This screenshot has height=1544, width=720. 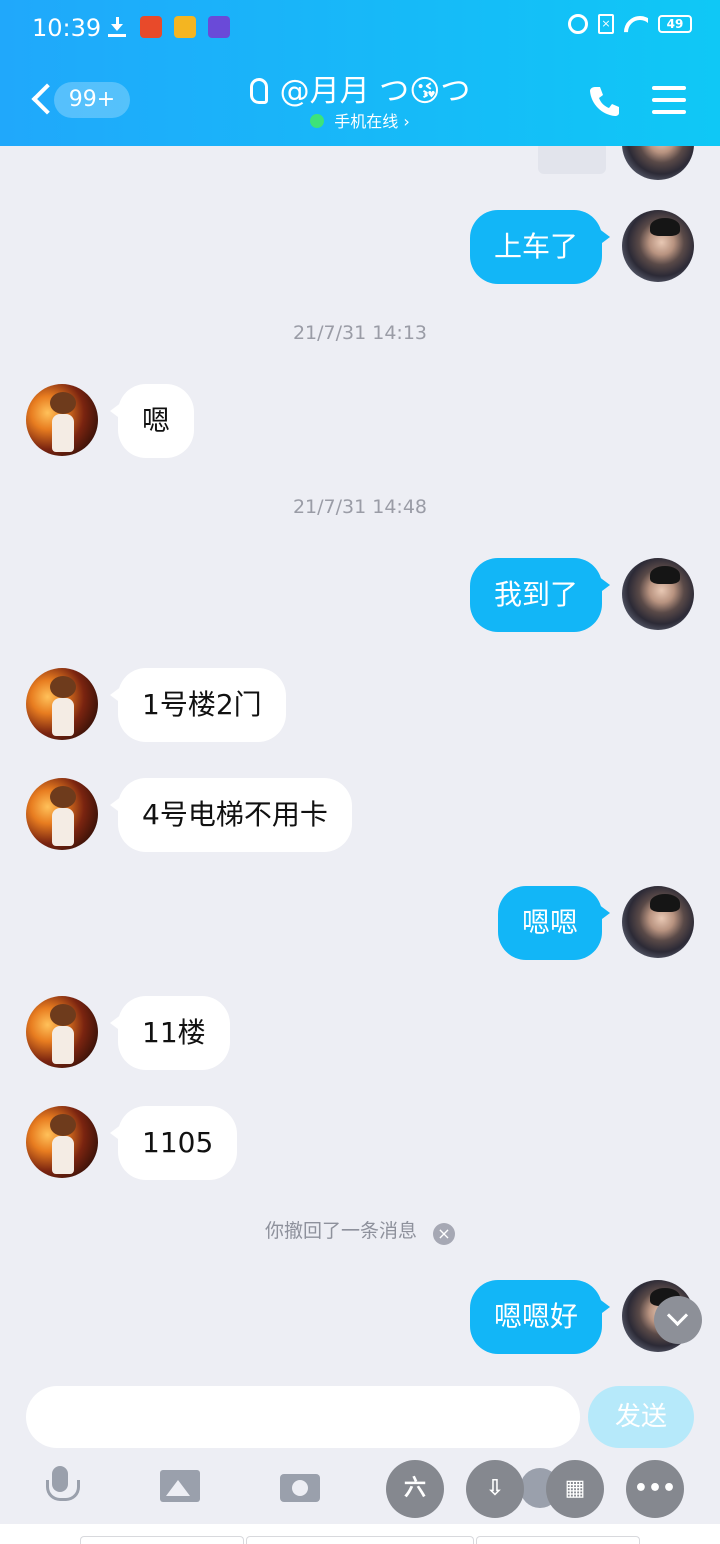 I want to click on contact-message-bubble: 1105, so click(x=173, y=1143).